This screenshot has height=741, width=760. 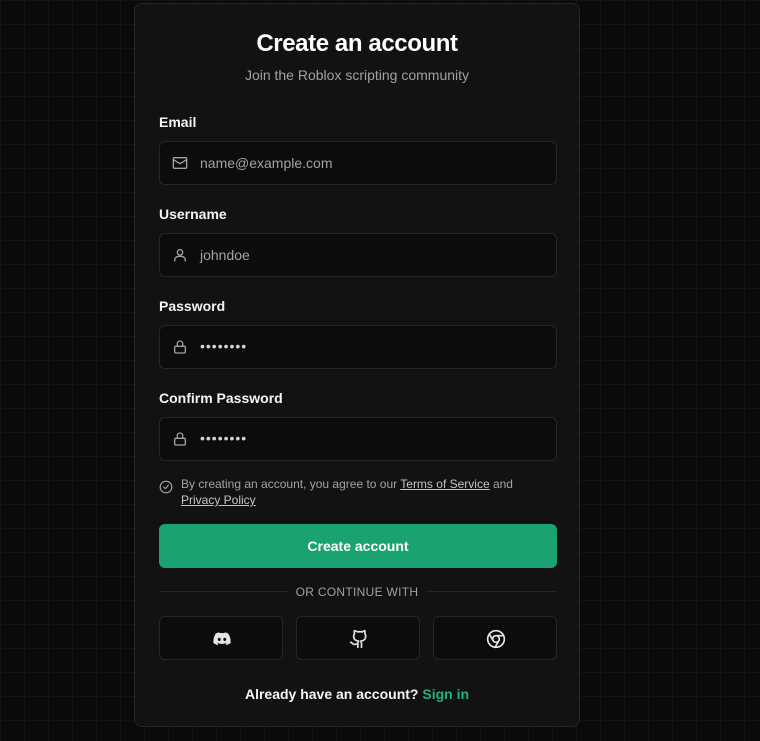 I want to click on signin-question: Already have an account?, so click(x=331, y=694).